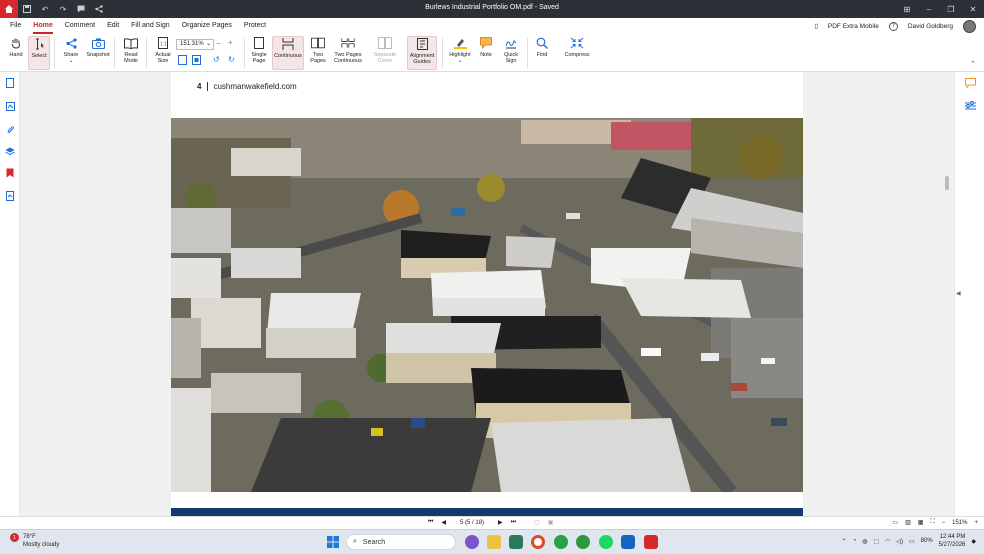  Describe the element at coordinates (71, 50) in the screenshot. I see `share-button: Share ⌄` at that location.